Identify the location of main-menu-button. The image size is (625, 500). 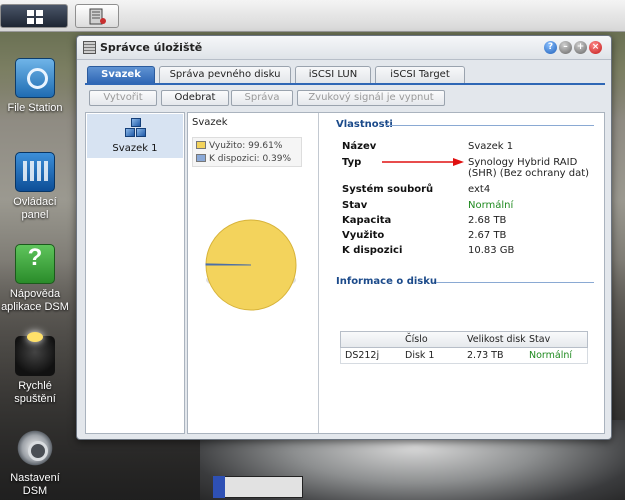
(34, 16).